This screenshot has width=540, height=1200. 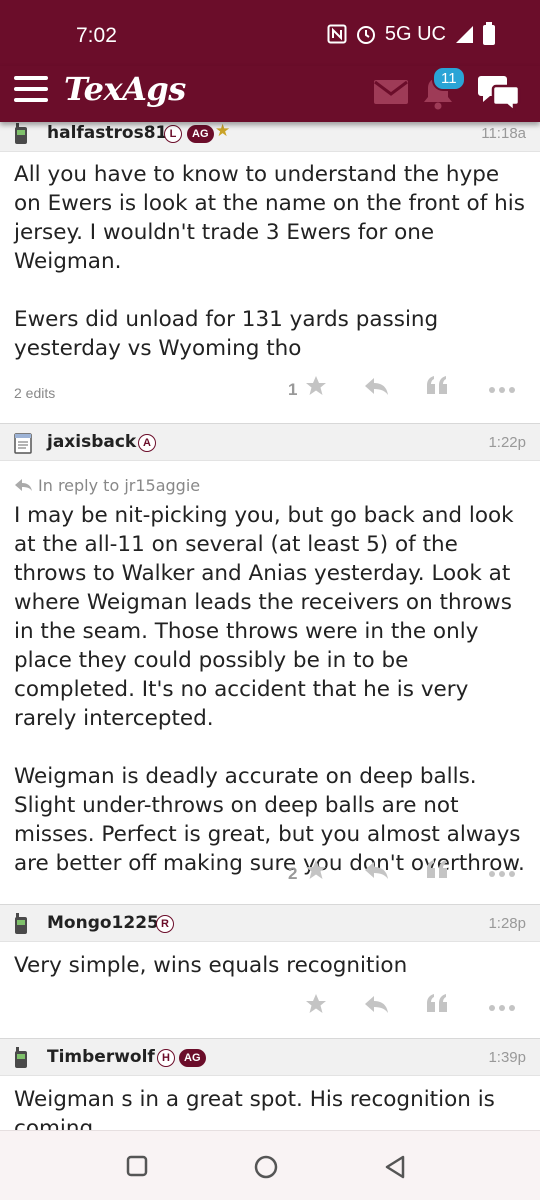 I want to click on status-time: 7:02, so click(x=96, y=35).